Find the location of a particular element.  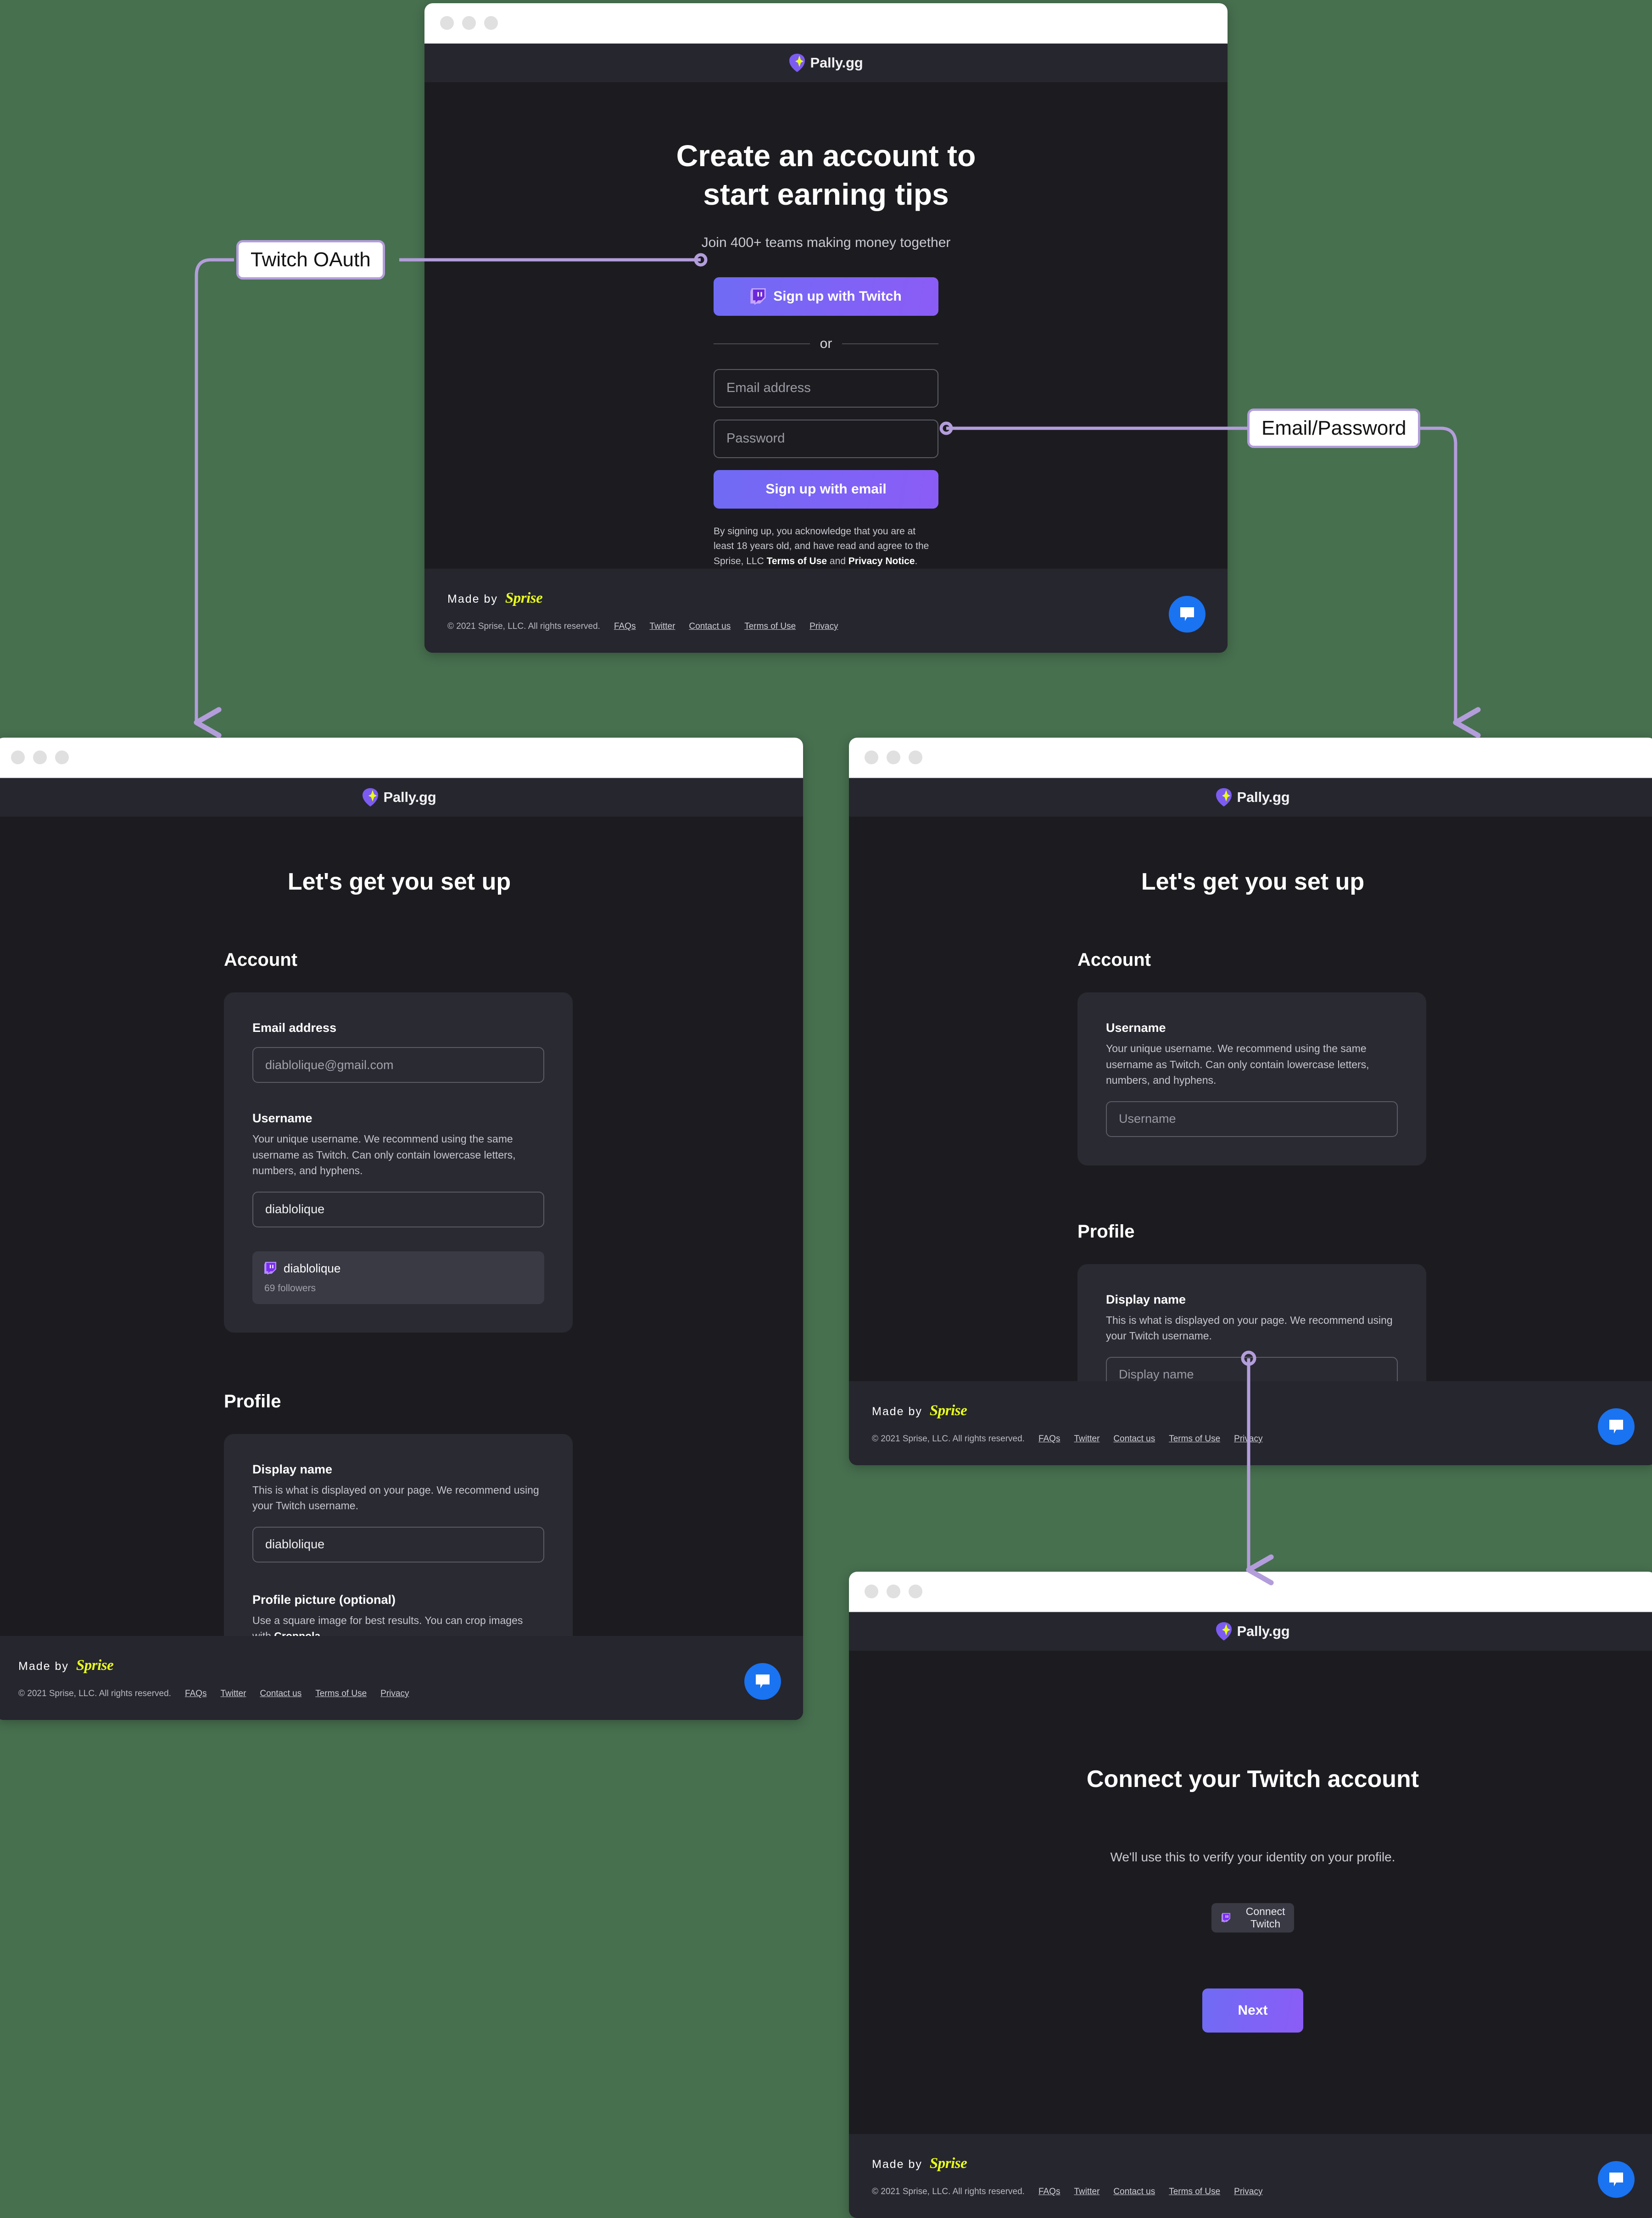

display-name-value: diablolique is located at coordinates (295, 1544).